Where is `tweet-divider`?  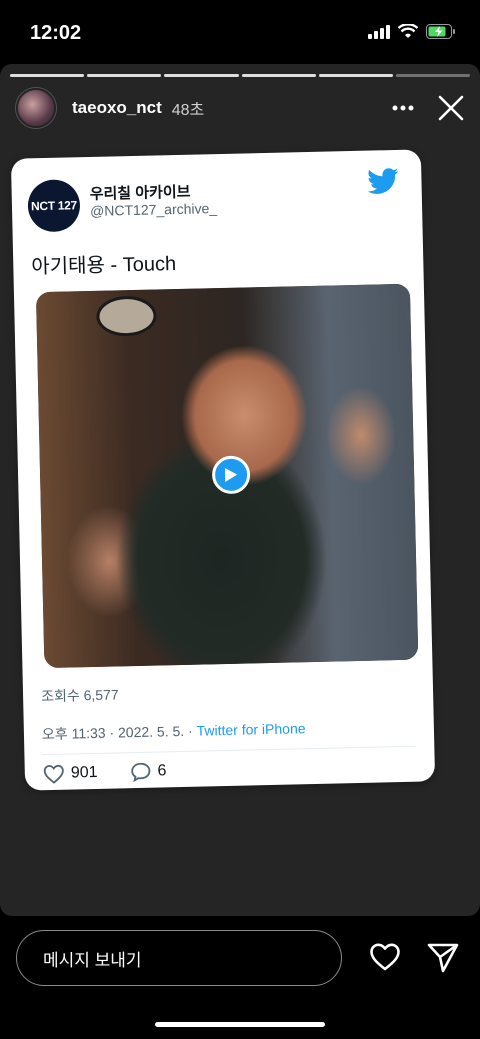 tweet-divider is located at coordinates (229, 750).